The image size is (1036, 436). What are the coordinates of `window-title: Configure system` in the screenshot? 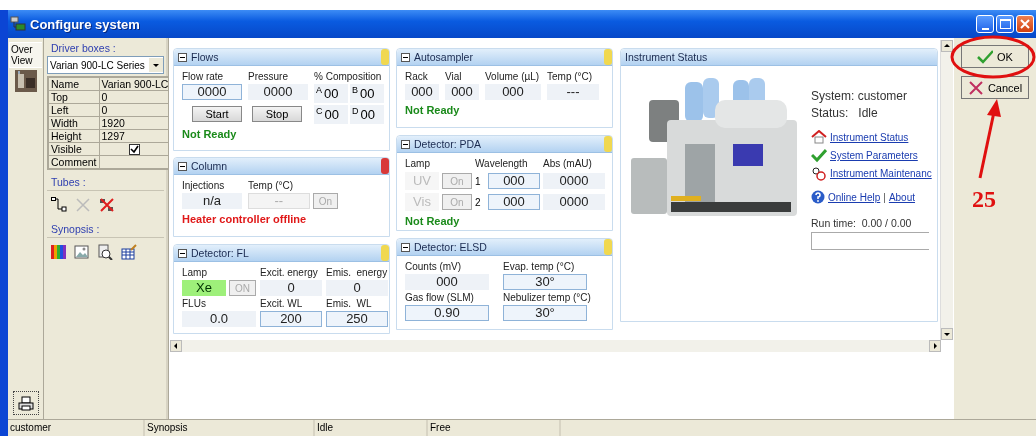 It's located at (85, 24).